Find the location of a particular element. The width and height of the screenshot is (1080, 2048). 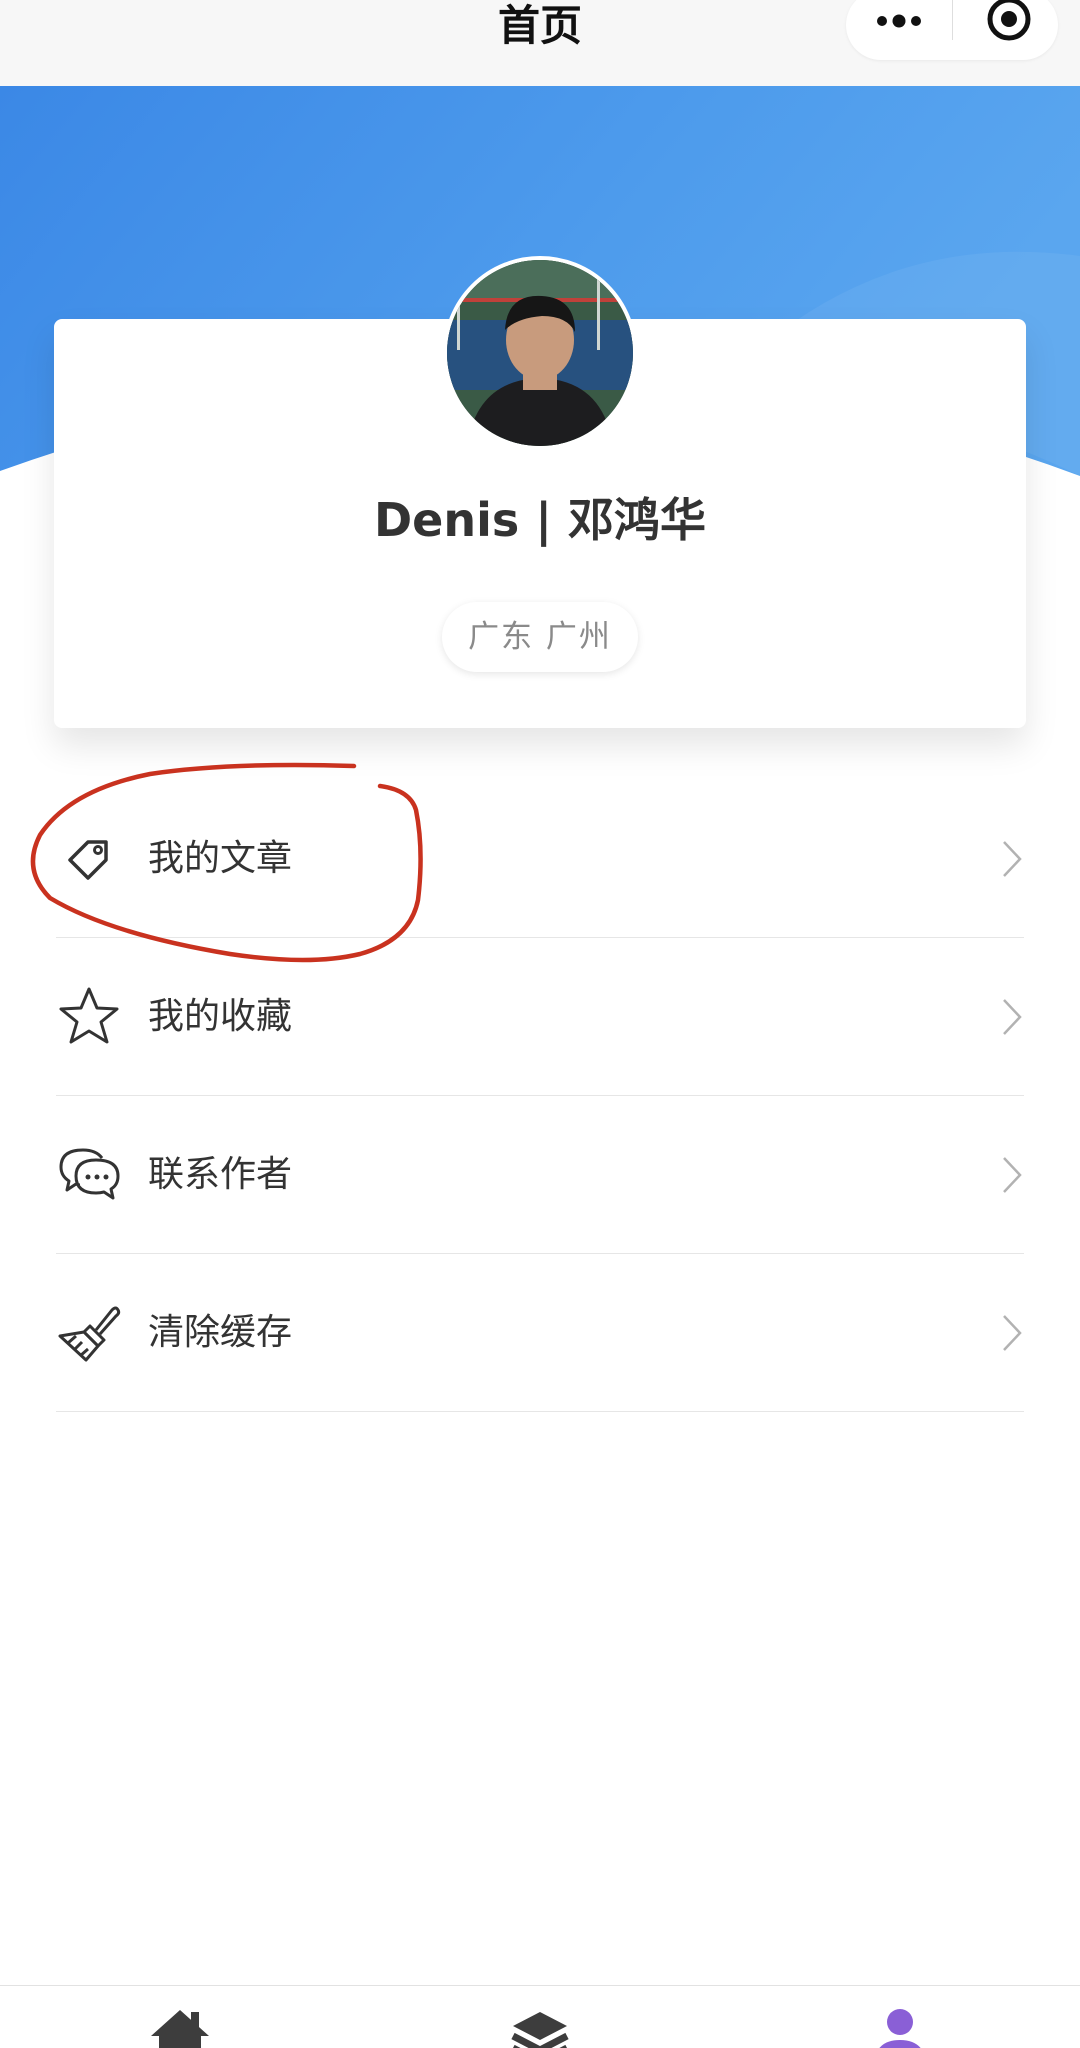

location-badge: 广东 广州 is located at coordinates (540, 637).